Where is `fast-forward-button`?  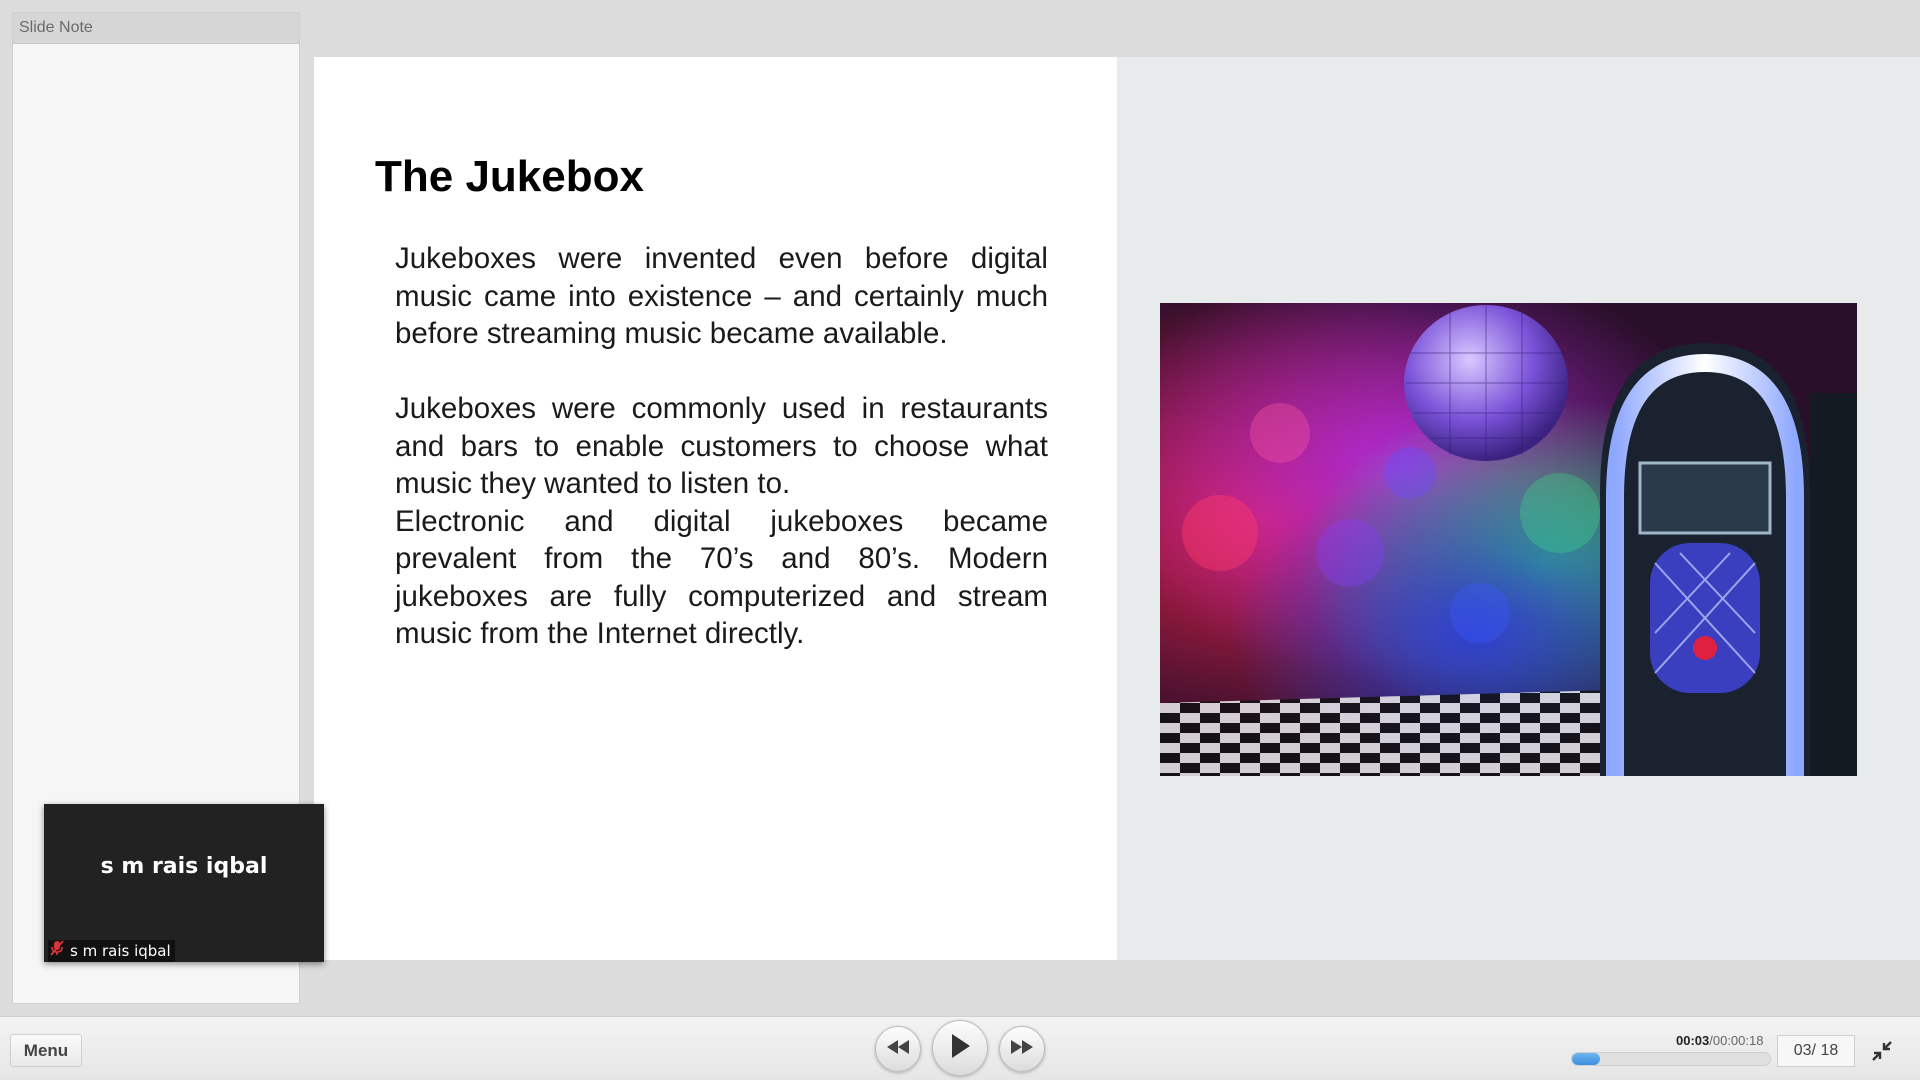 fast-forward-button is located at coordinates (1022, 1049).